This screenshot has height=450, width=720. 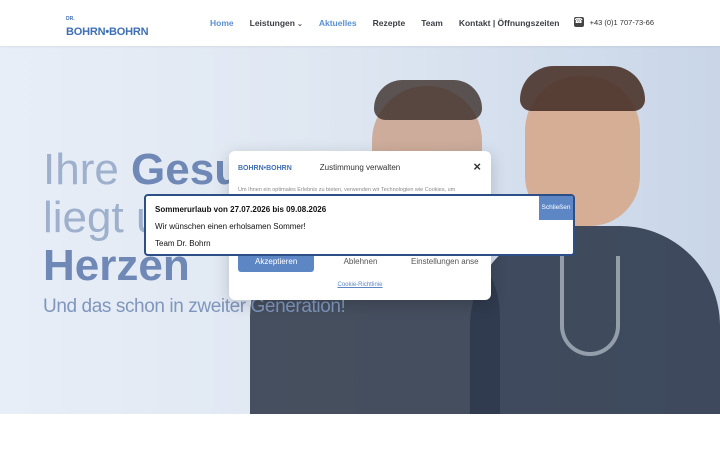 What do you see at coordinates (621, 22) in the screenshot?
I see `phone-number: +43 (0)1 707-73-66` at bounding box center [621, 22].